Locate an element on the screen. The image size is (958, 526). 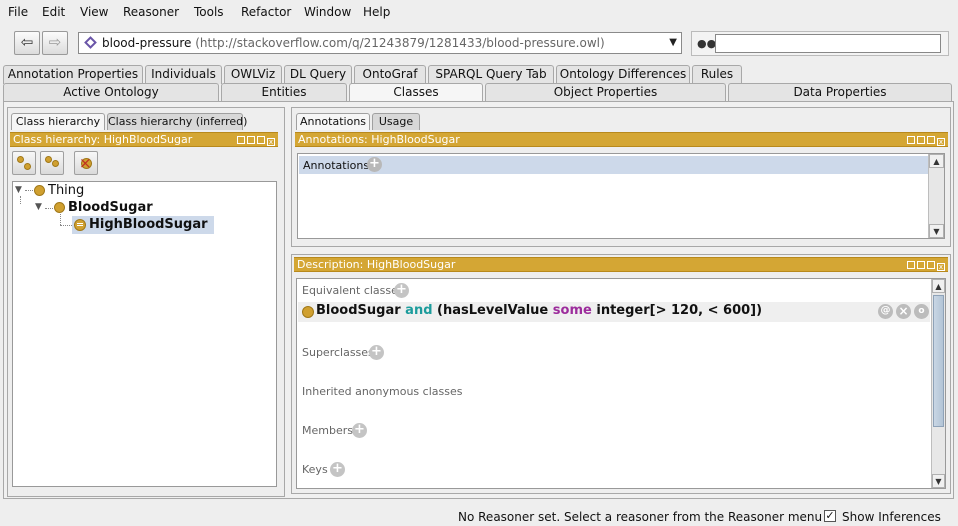
edit-axiom-button: o is located at coordinates (921, 311).